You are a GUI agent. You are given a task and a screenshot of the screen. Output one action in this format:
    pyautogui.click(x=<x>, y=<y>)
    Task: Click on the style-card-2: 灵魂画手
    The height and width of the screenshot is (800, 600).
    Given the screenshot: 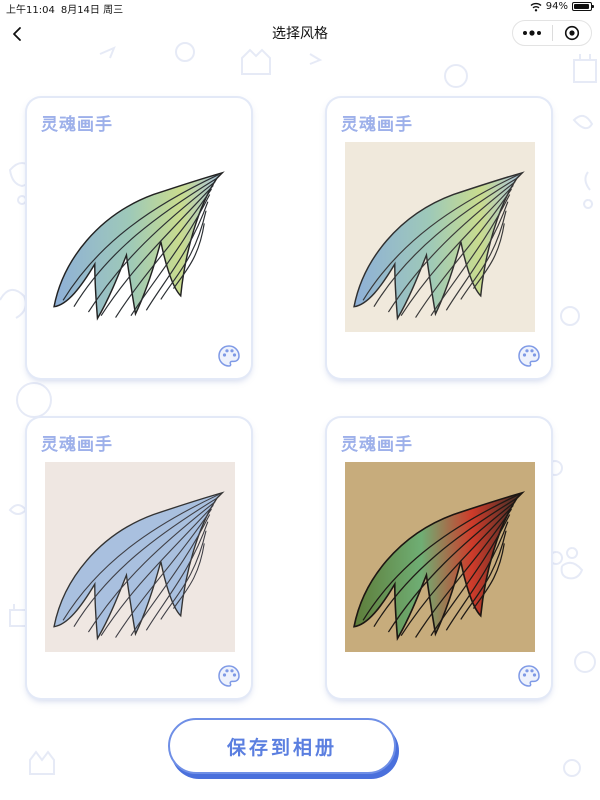 What is the action you would take?
    pyautogui.click(x=439, y=238)
    